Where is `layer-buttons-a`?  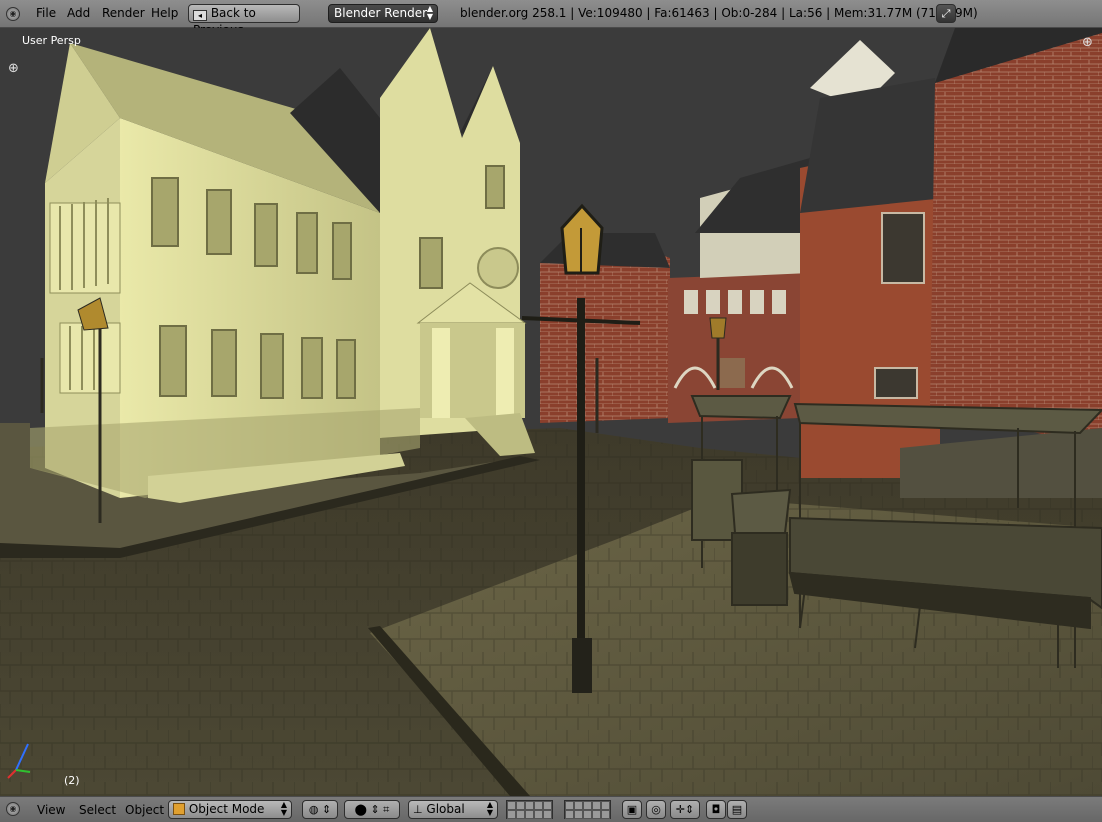
layer-buttons-a is located at coordinates (529, 809).